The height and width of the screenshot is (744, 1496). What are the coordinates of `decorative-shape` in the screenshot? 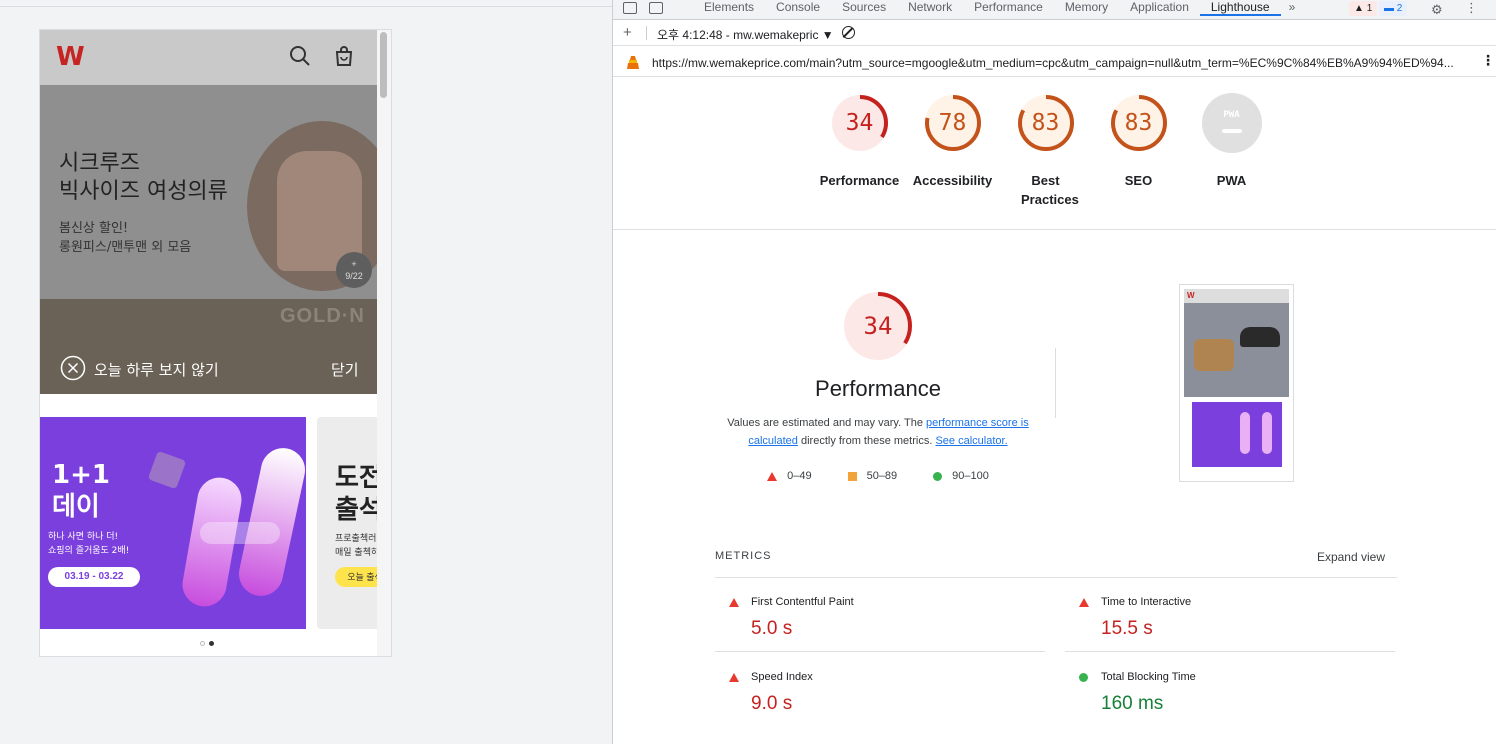 It's located at (240, 533).